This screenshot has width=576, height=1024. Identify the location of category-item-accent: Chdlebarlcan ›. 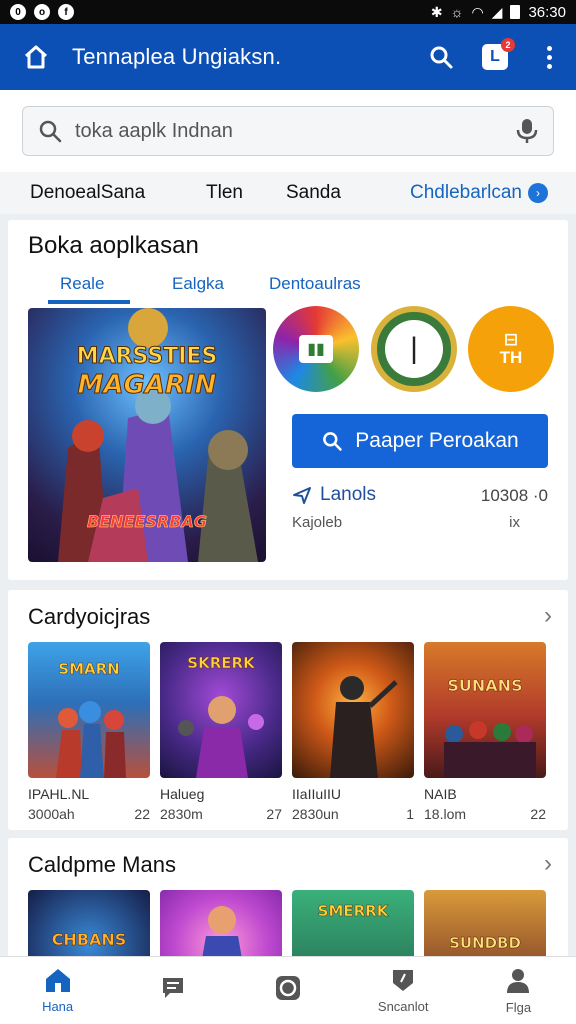
(479, 193).